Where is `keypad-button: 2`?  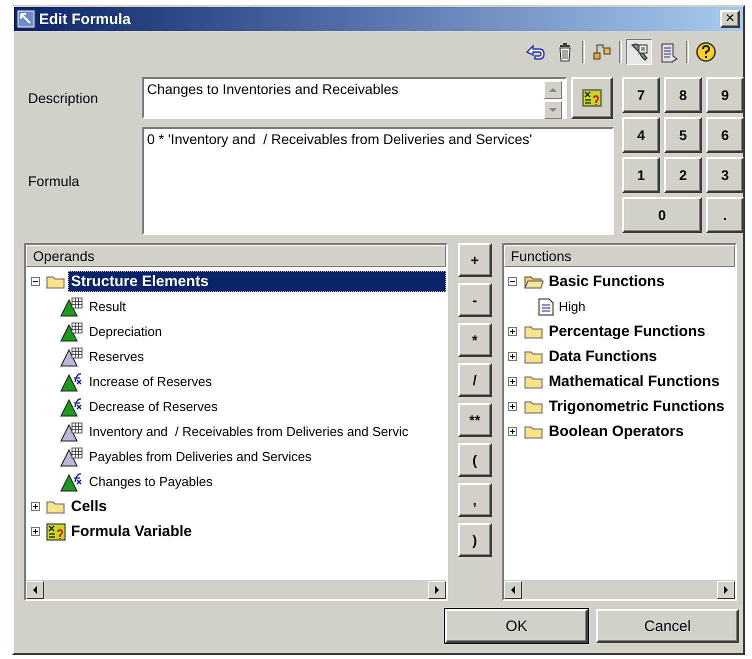 keypad-button: 2 is located at coordinates (683, 175).